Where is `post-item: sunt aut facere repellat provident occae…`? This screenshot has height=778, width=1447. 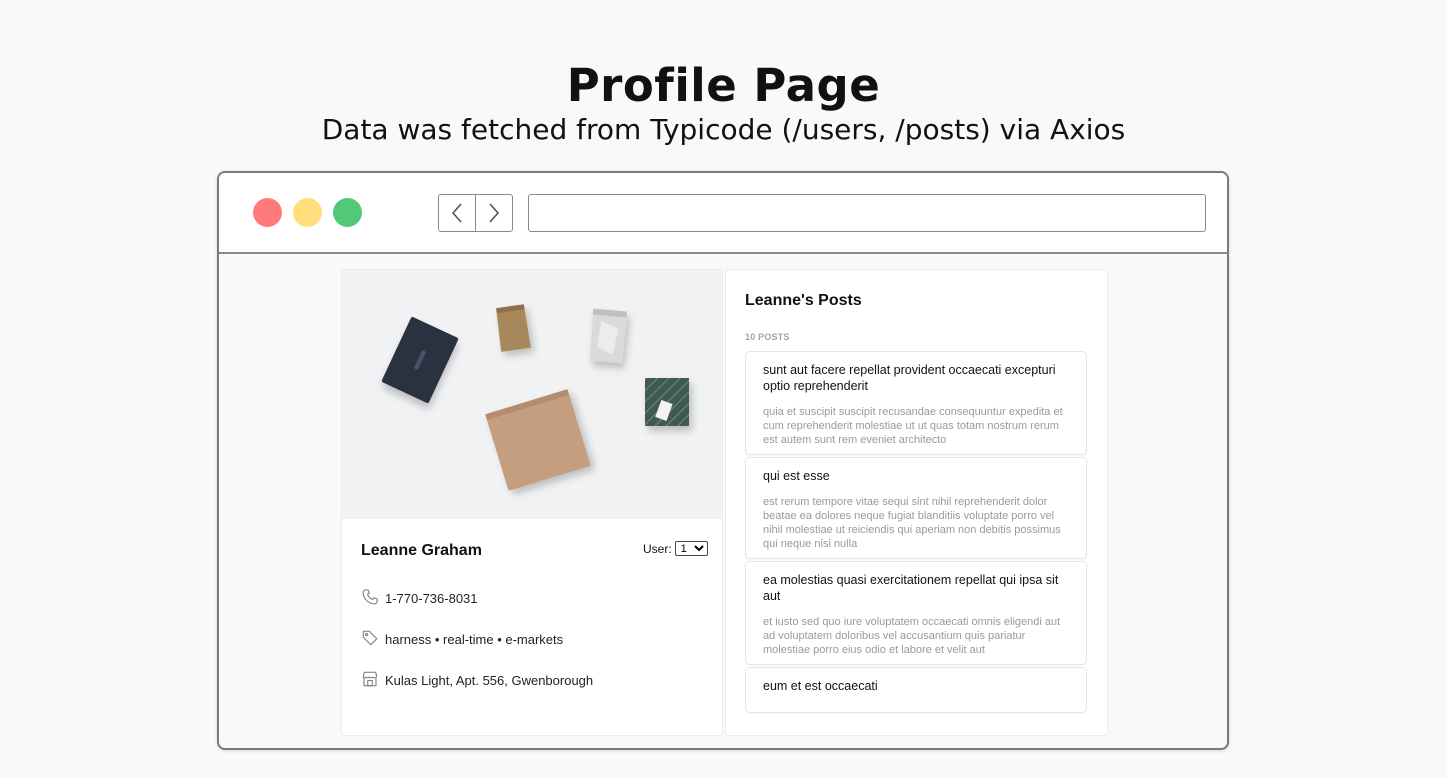
post-item: sunt aut facere repellat provident occae… is located at coordinates (916, 403).